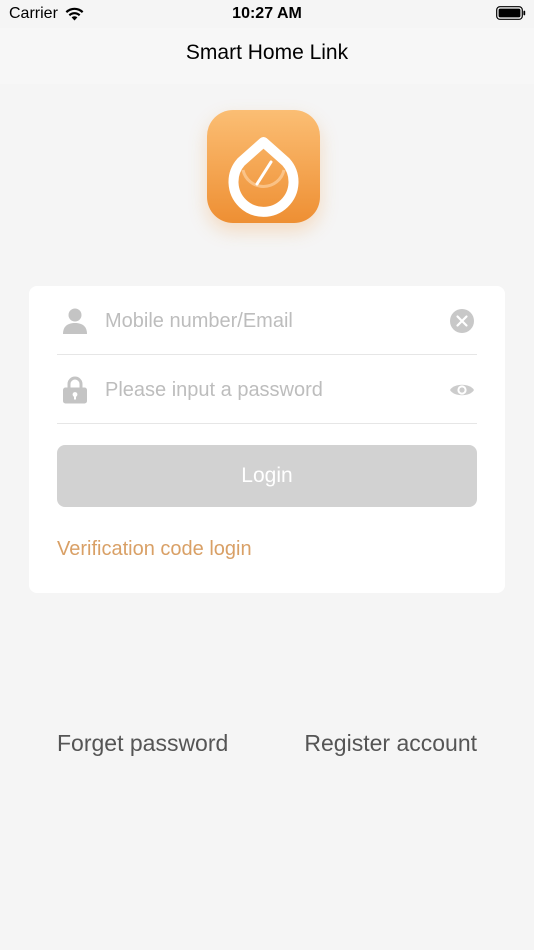 This screenshot has width=534, height=950. What do you see at coordinates (267, 52) in the screenshot?
I see `page-title: Smart Home Link` at bounding box center [267, 52].